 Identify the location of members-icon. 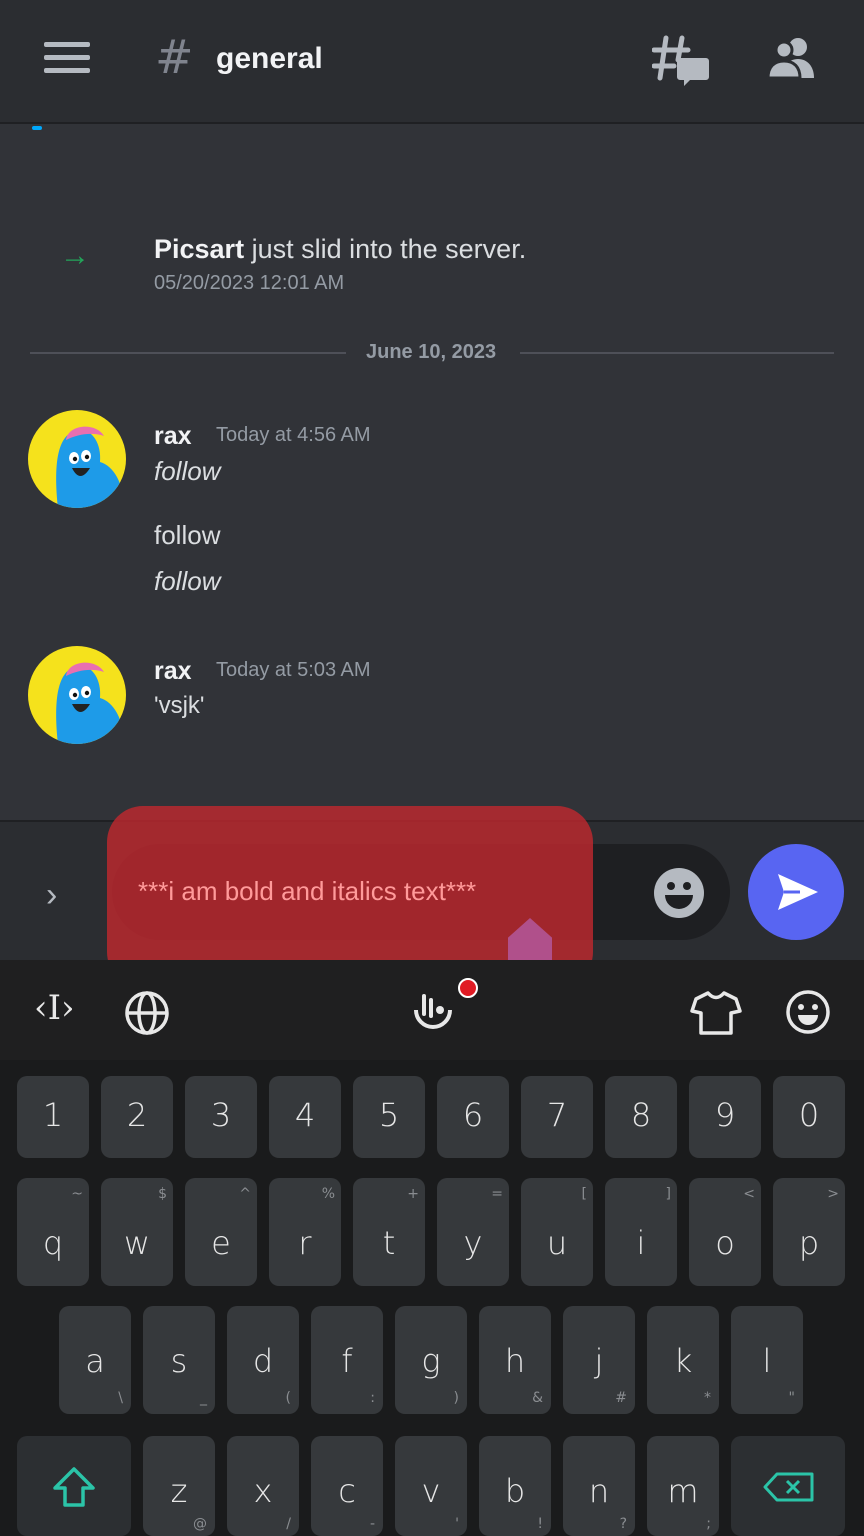
(792, 58).